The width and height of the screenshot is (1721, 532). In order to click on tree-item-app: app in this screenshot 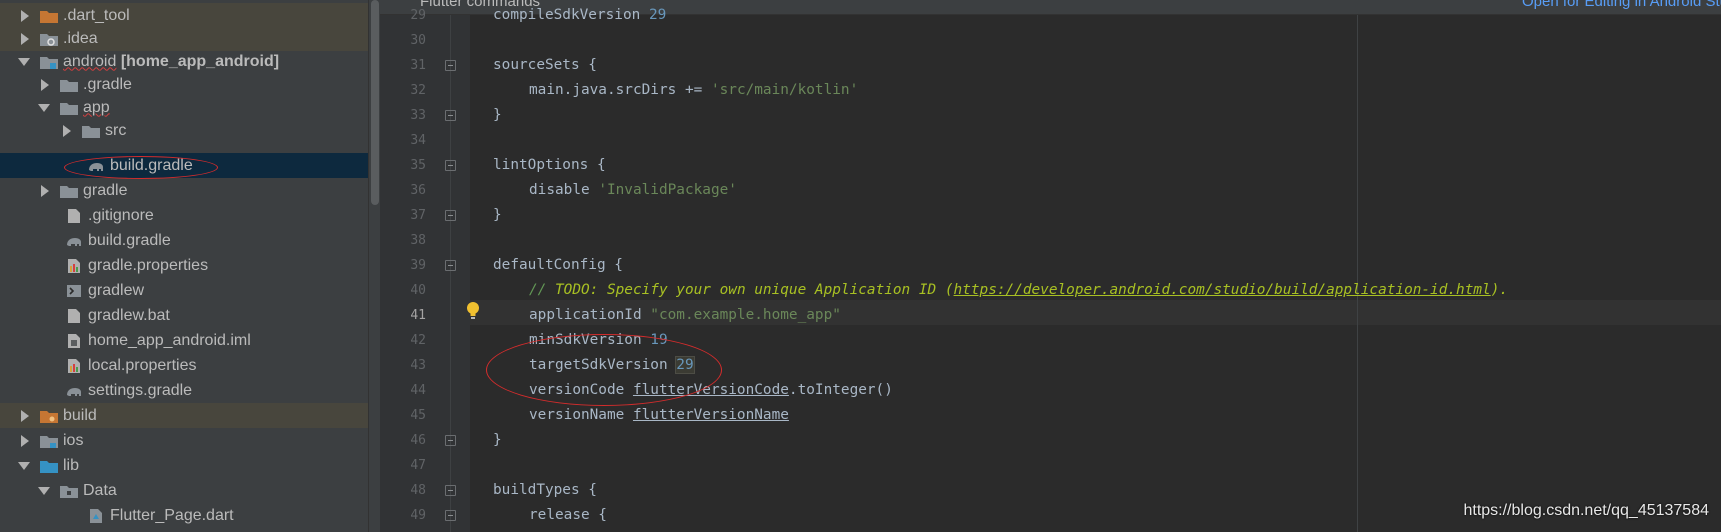, I will do `click(184, 107)`.